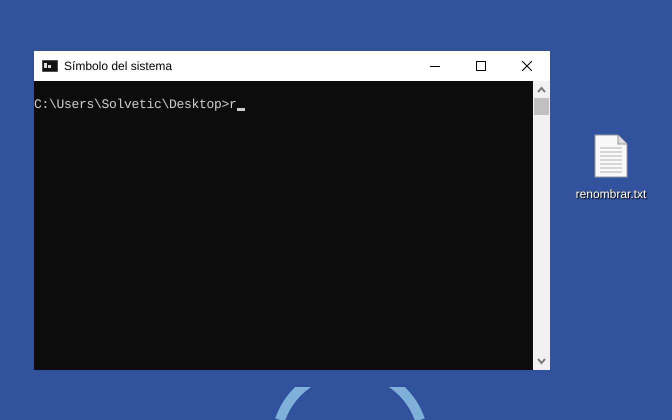  I want to click on scrollbar, so click(541, 225).